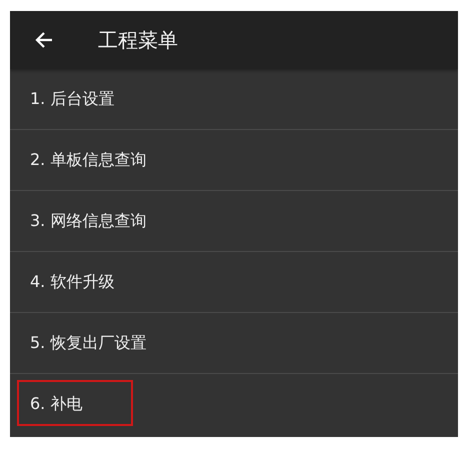  Describe the element at coordinates (234, 404) in the screenshot. I see `menu-item: 6. 补电` at that location.